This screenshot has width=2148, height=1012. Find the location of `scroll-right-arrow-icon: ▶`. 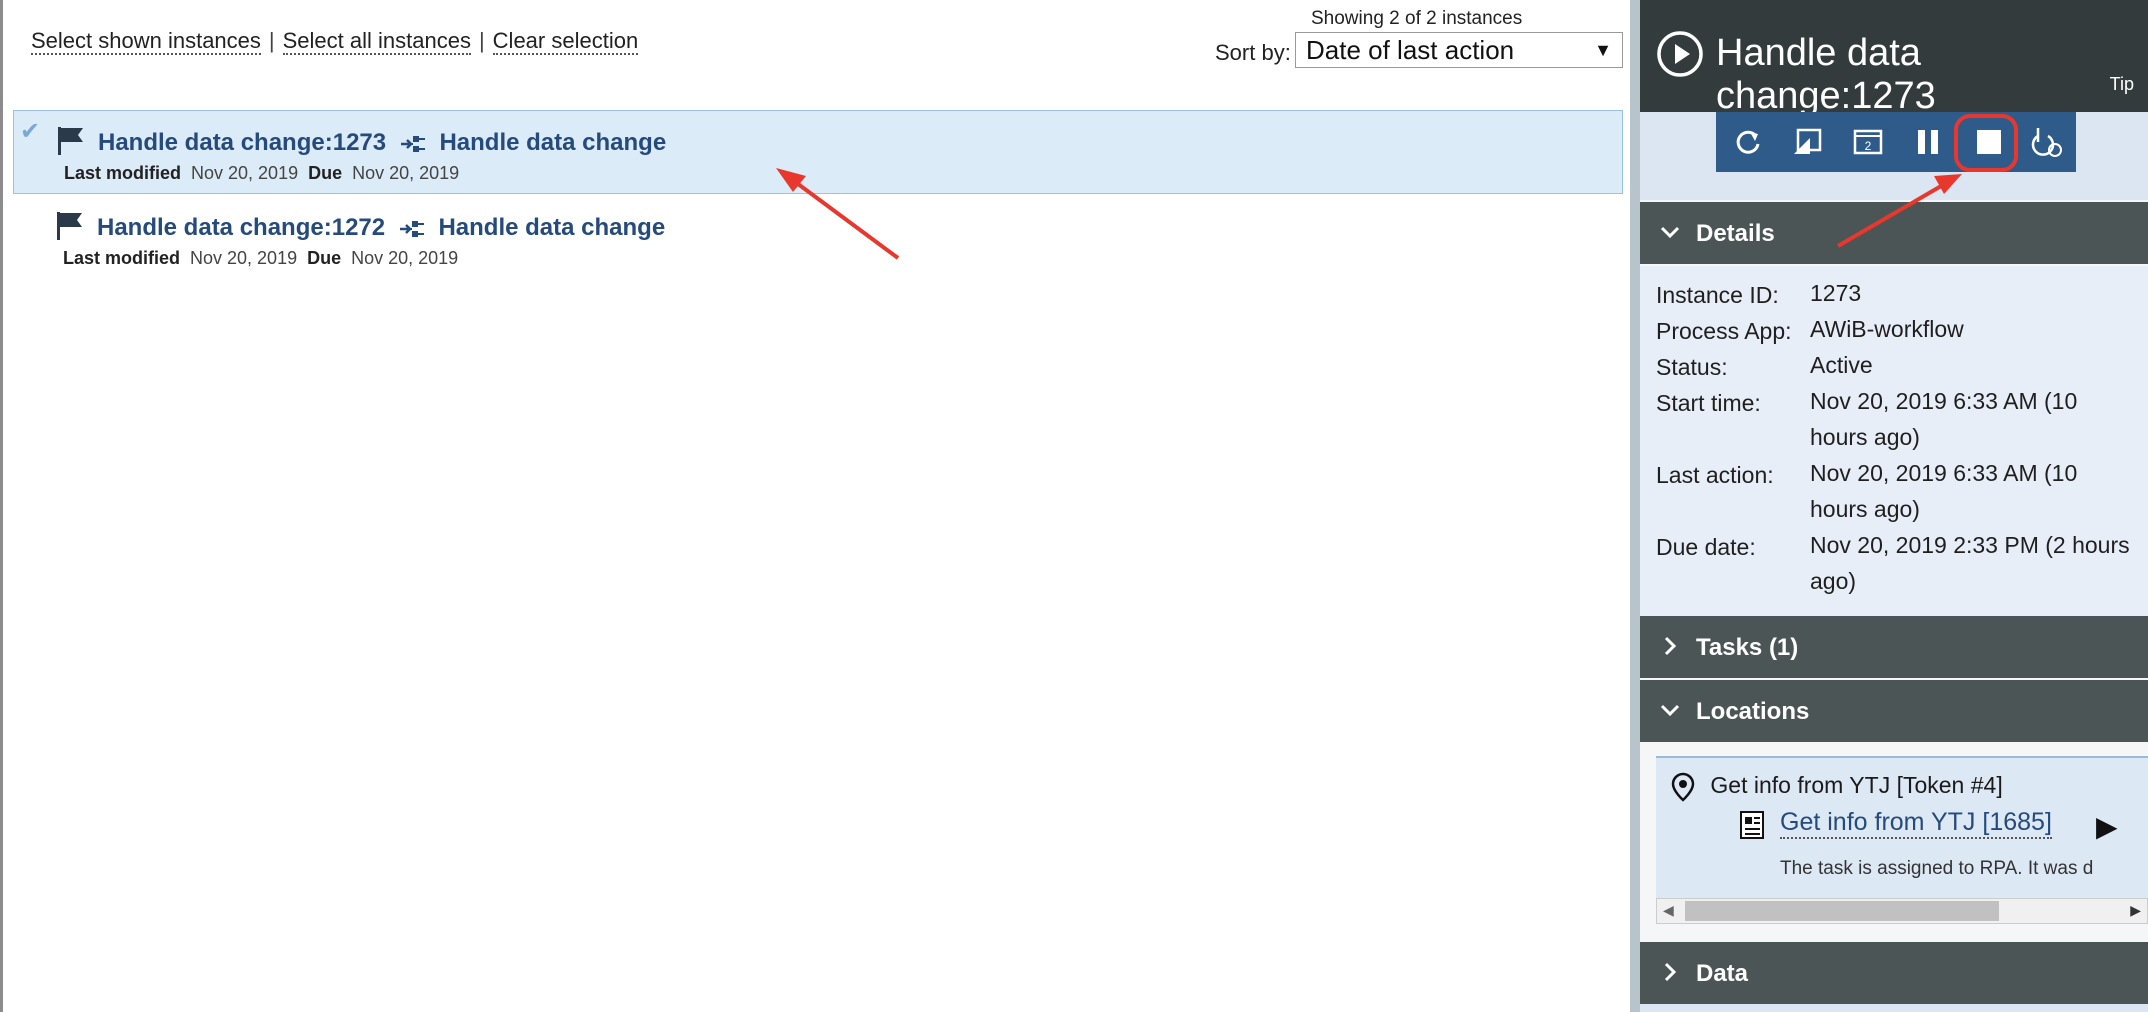

scroll-right-arrow-icon: ▶ is located at coordinates (2135, 910).